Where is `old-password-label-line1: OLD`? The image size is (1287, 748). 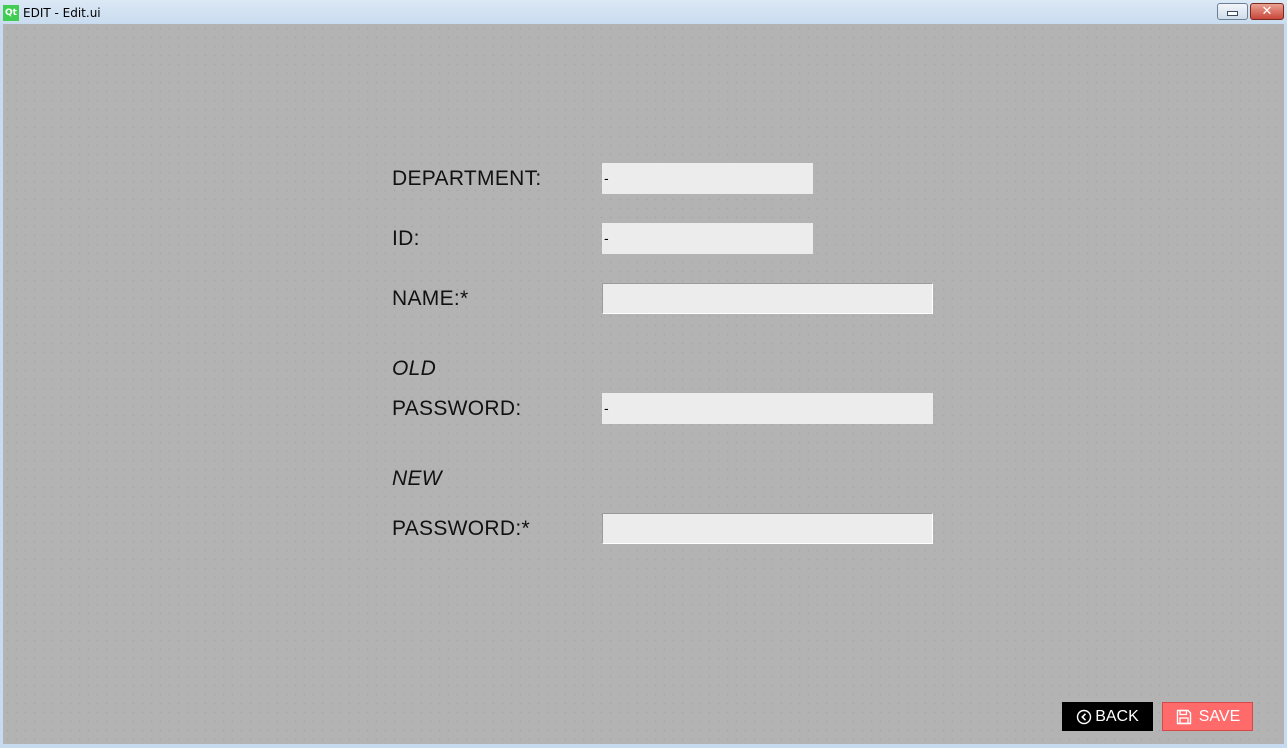
old-password-label-line1: OLD is located at coordinates (414, 368).